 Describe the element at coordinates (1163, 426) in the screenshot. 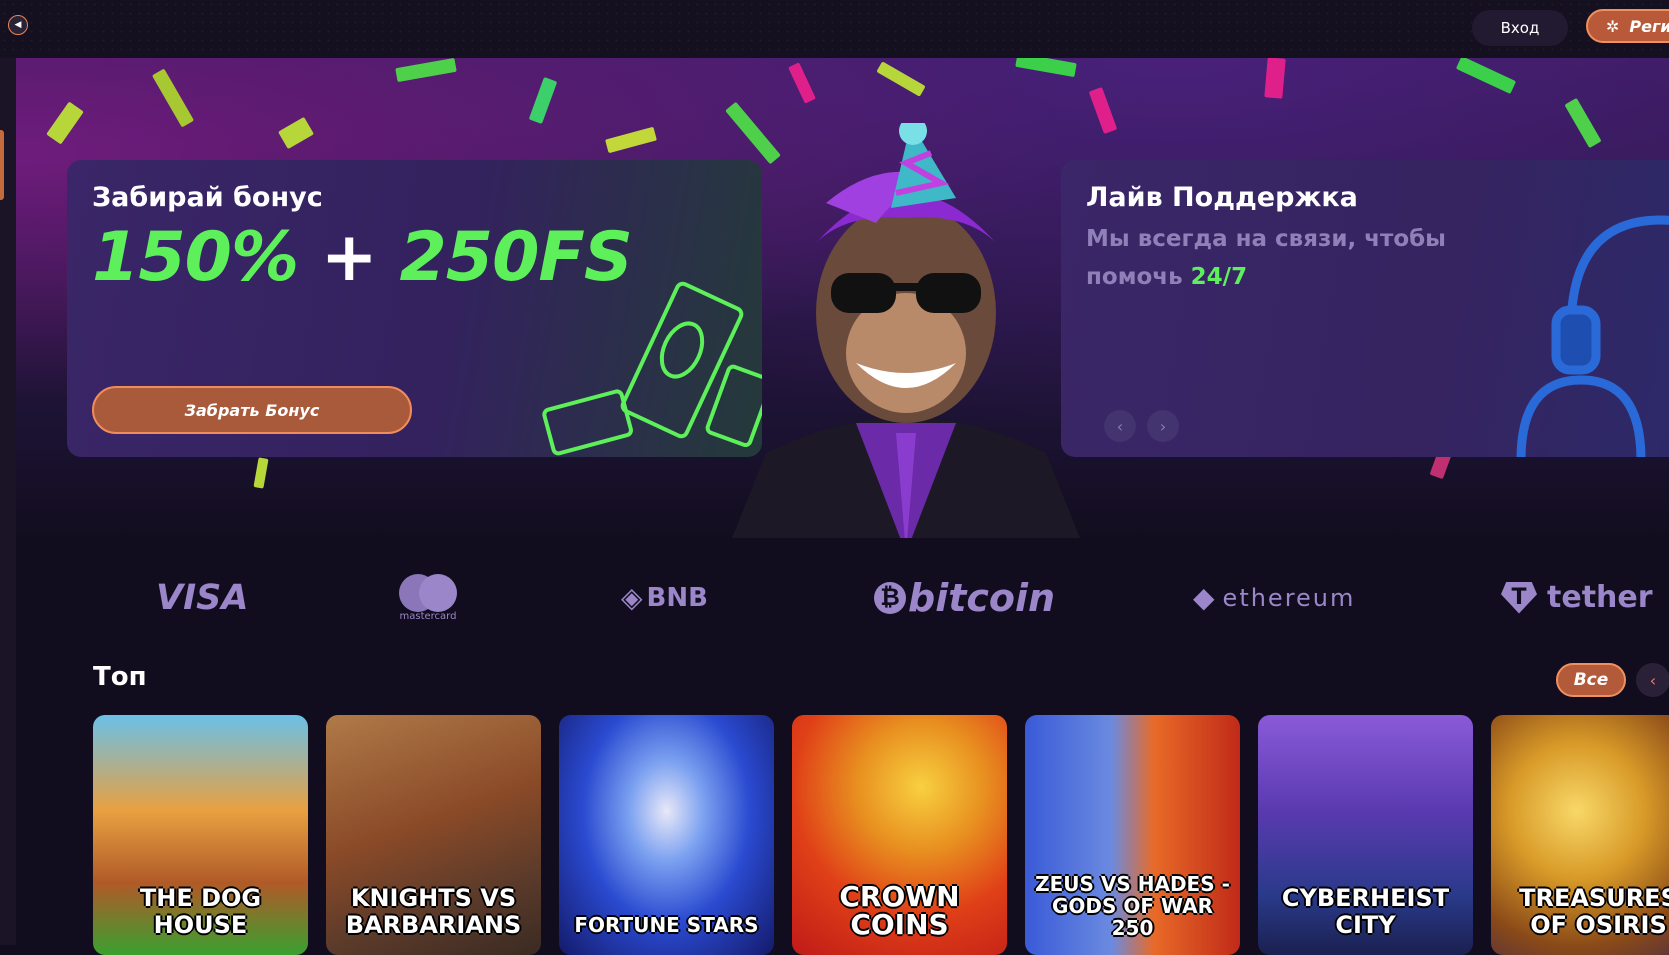

I see `slider-next-button: ›` at that location.